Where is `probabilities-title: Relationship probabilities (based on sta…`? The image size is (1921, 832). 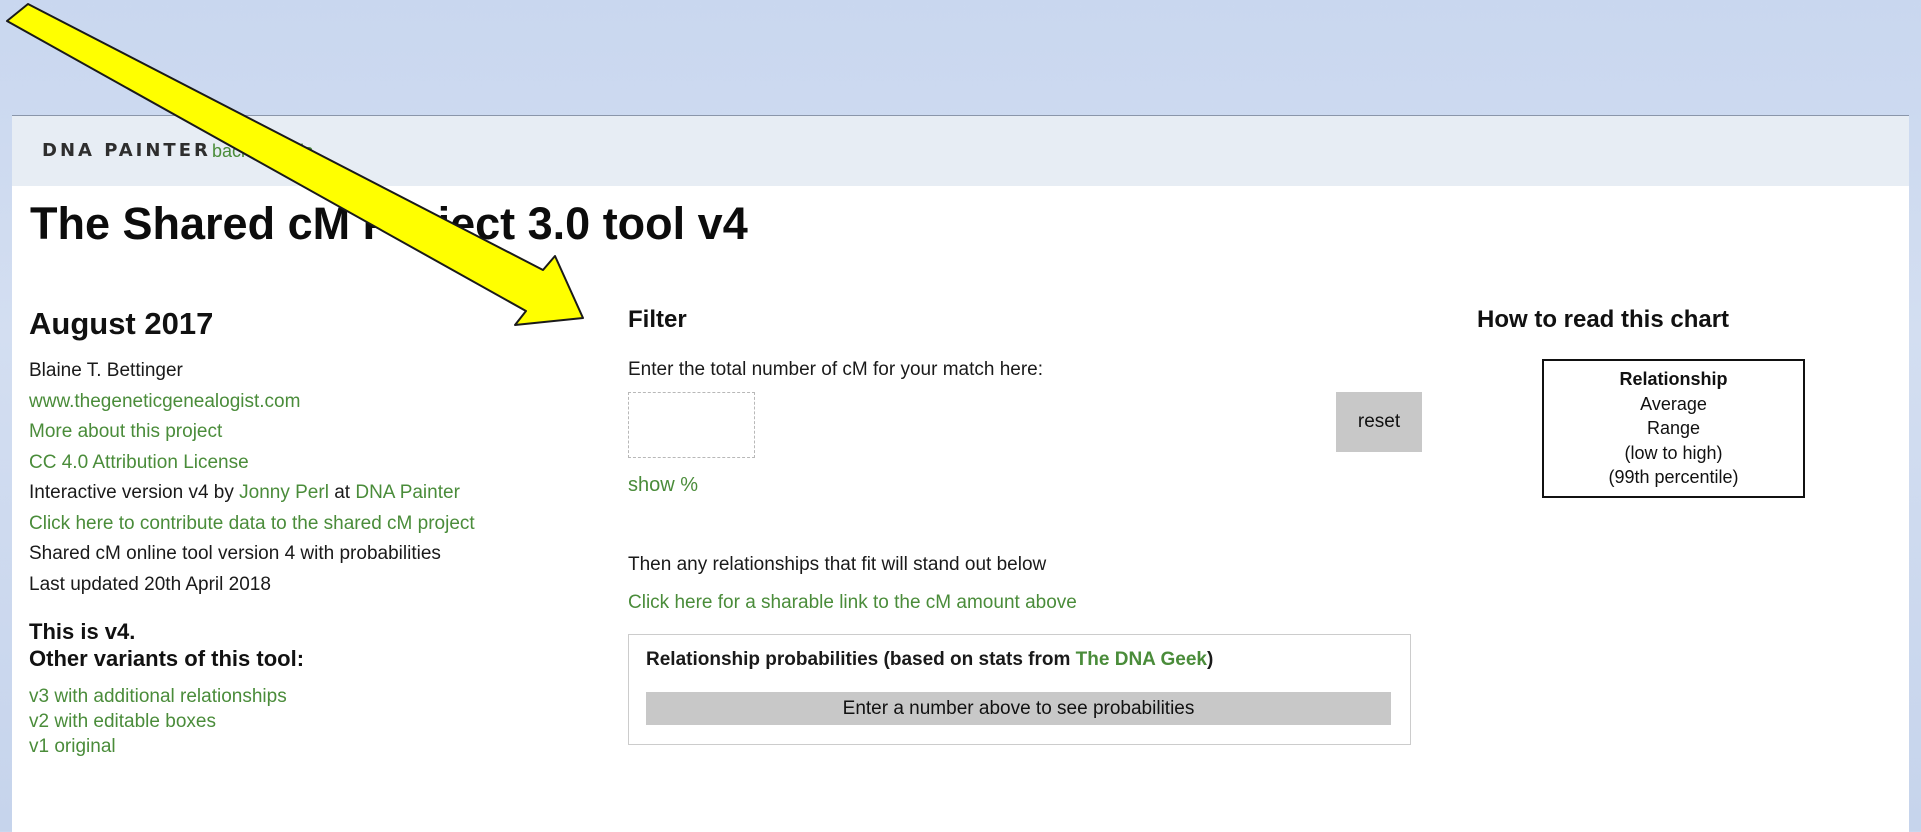
probabilities-title: Relationship probabilities (based on sta… is located at coordinates (929, 660).